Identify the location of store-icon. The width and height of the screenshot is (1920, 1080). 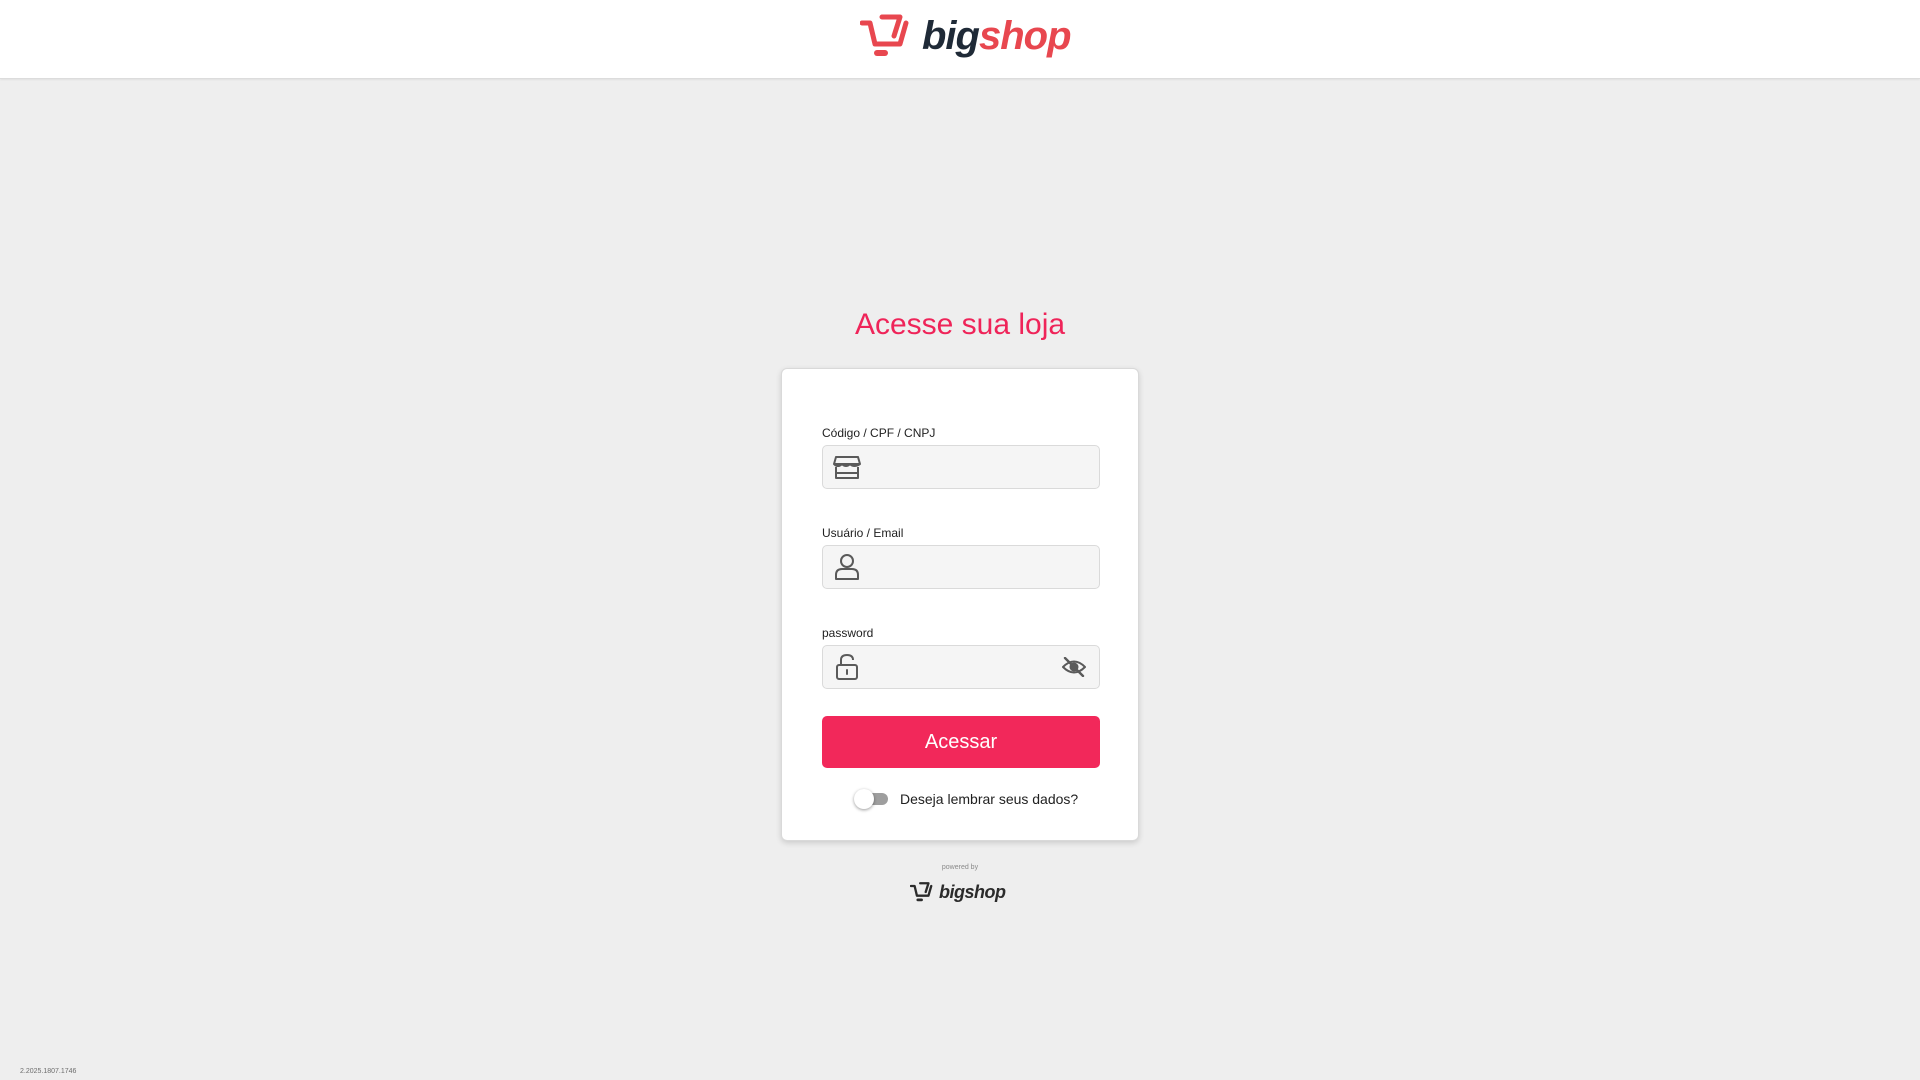
(847, 467).